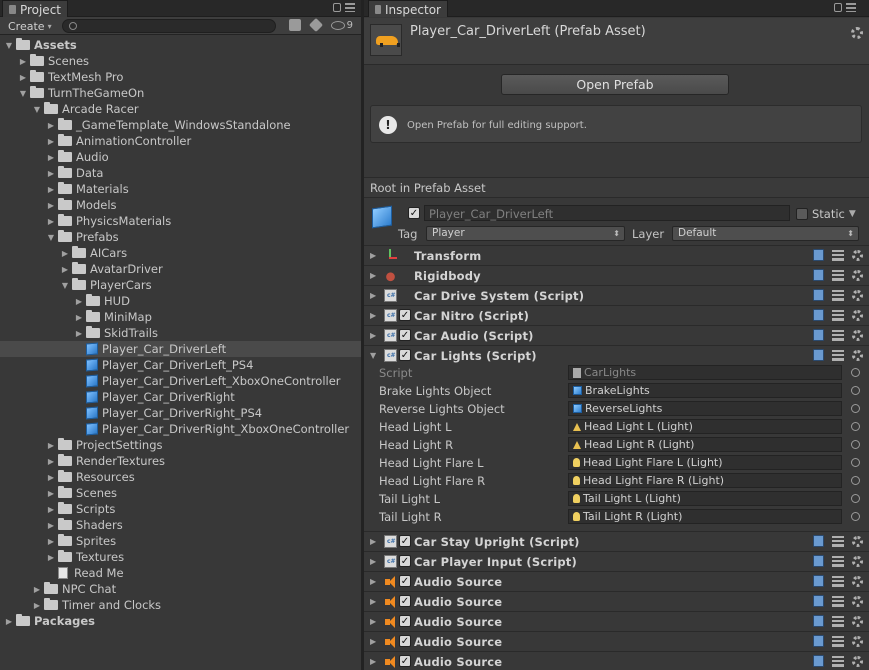  I want to click on prefab-item: Player_Car_DriverLeft_PS4, so click(180, 365).